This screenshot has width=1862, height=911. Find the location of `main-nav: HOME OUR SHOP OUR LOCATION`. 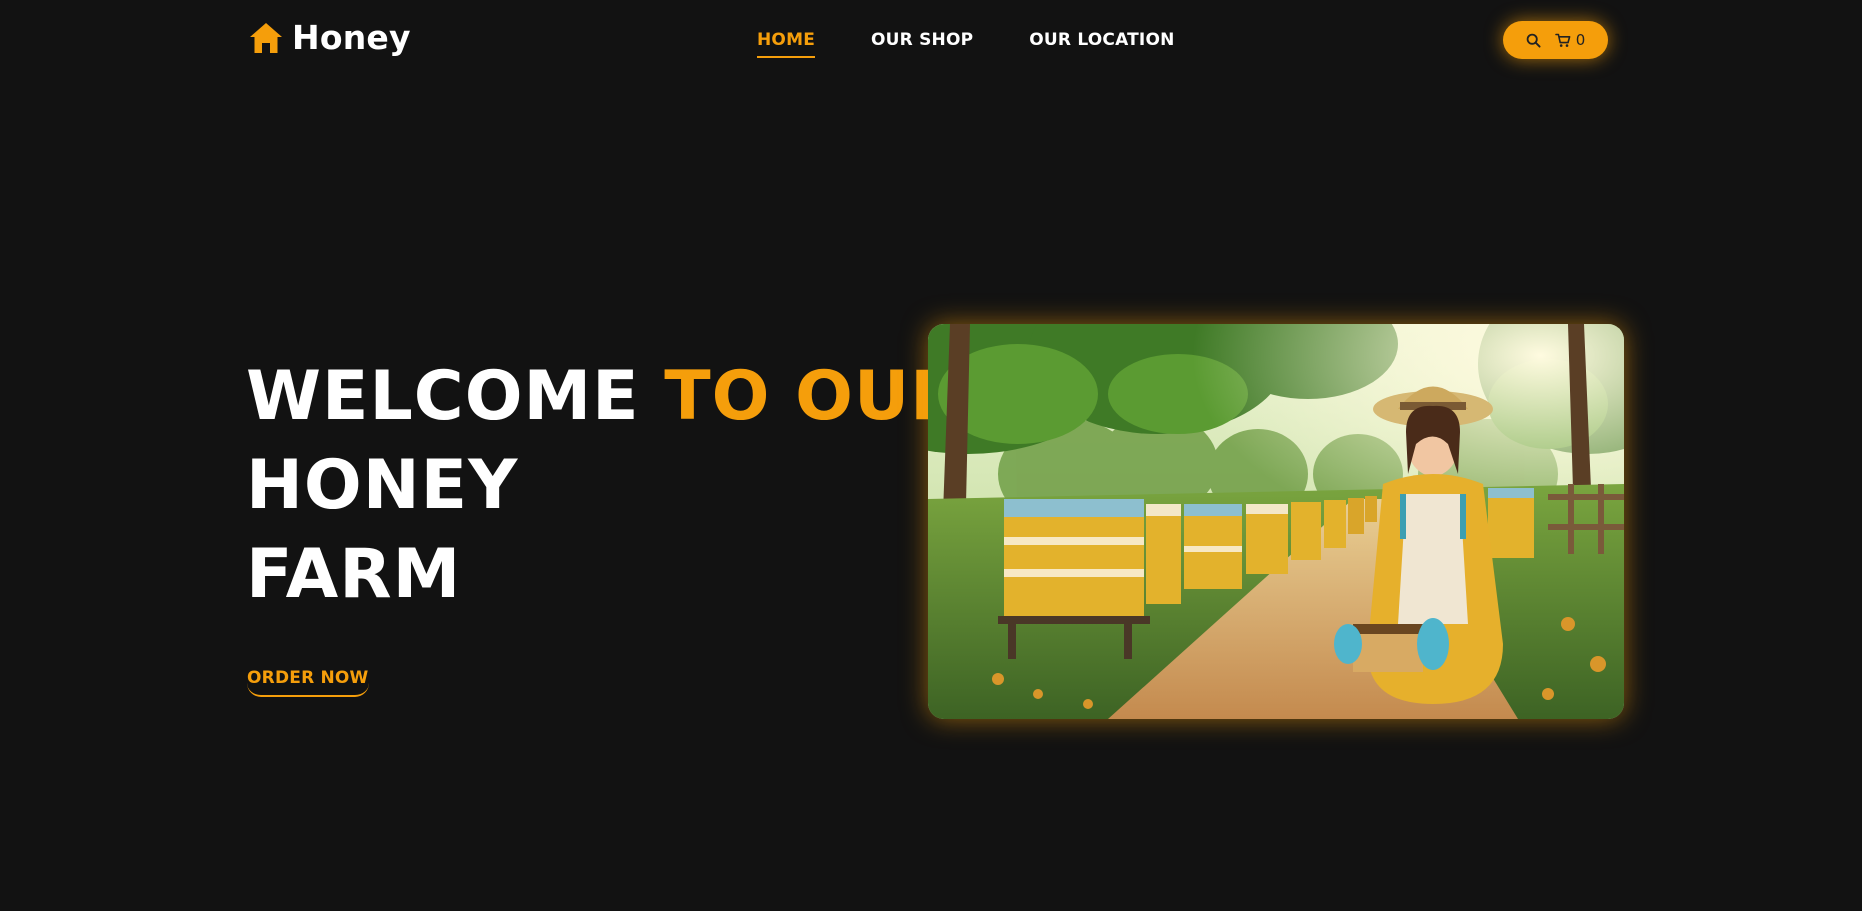

main-nav: HOME OUR SHOP OUR LOCATION is located at coordinates (966, 43).